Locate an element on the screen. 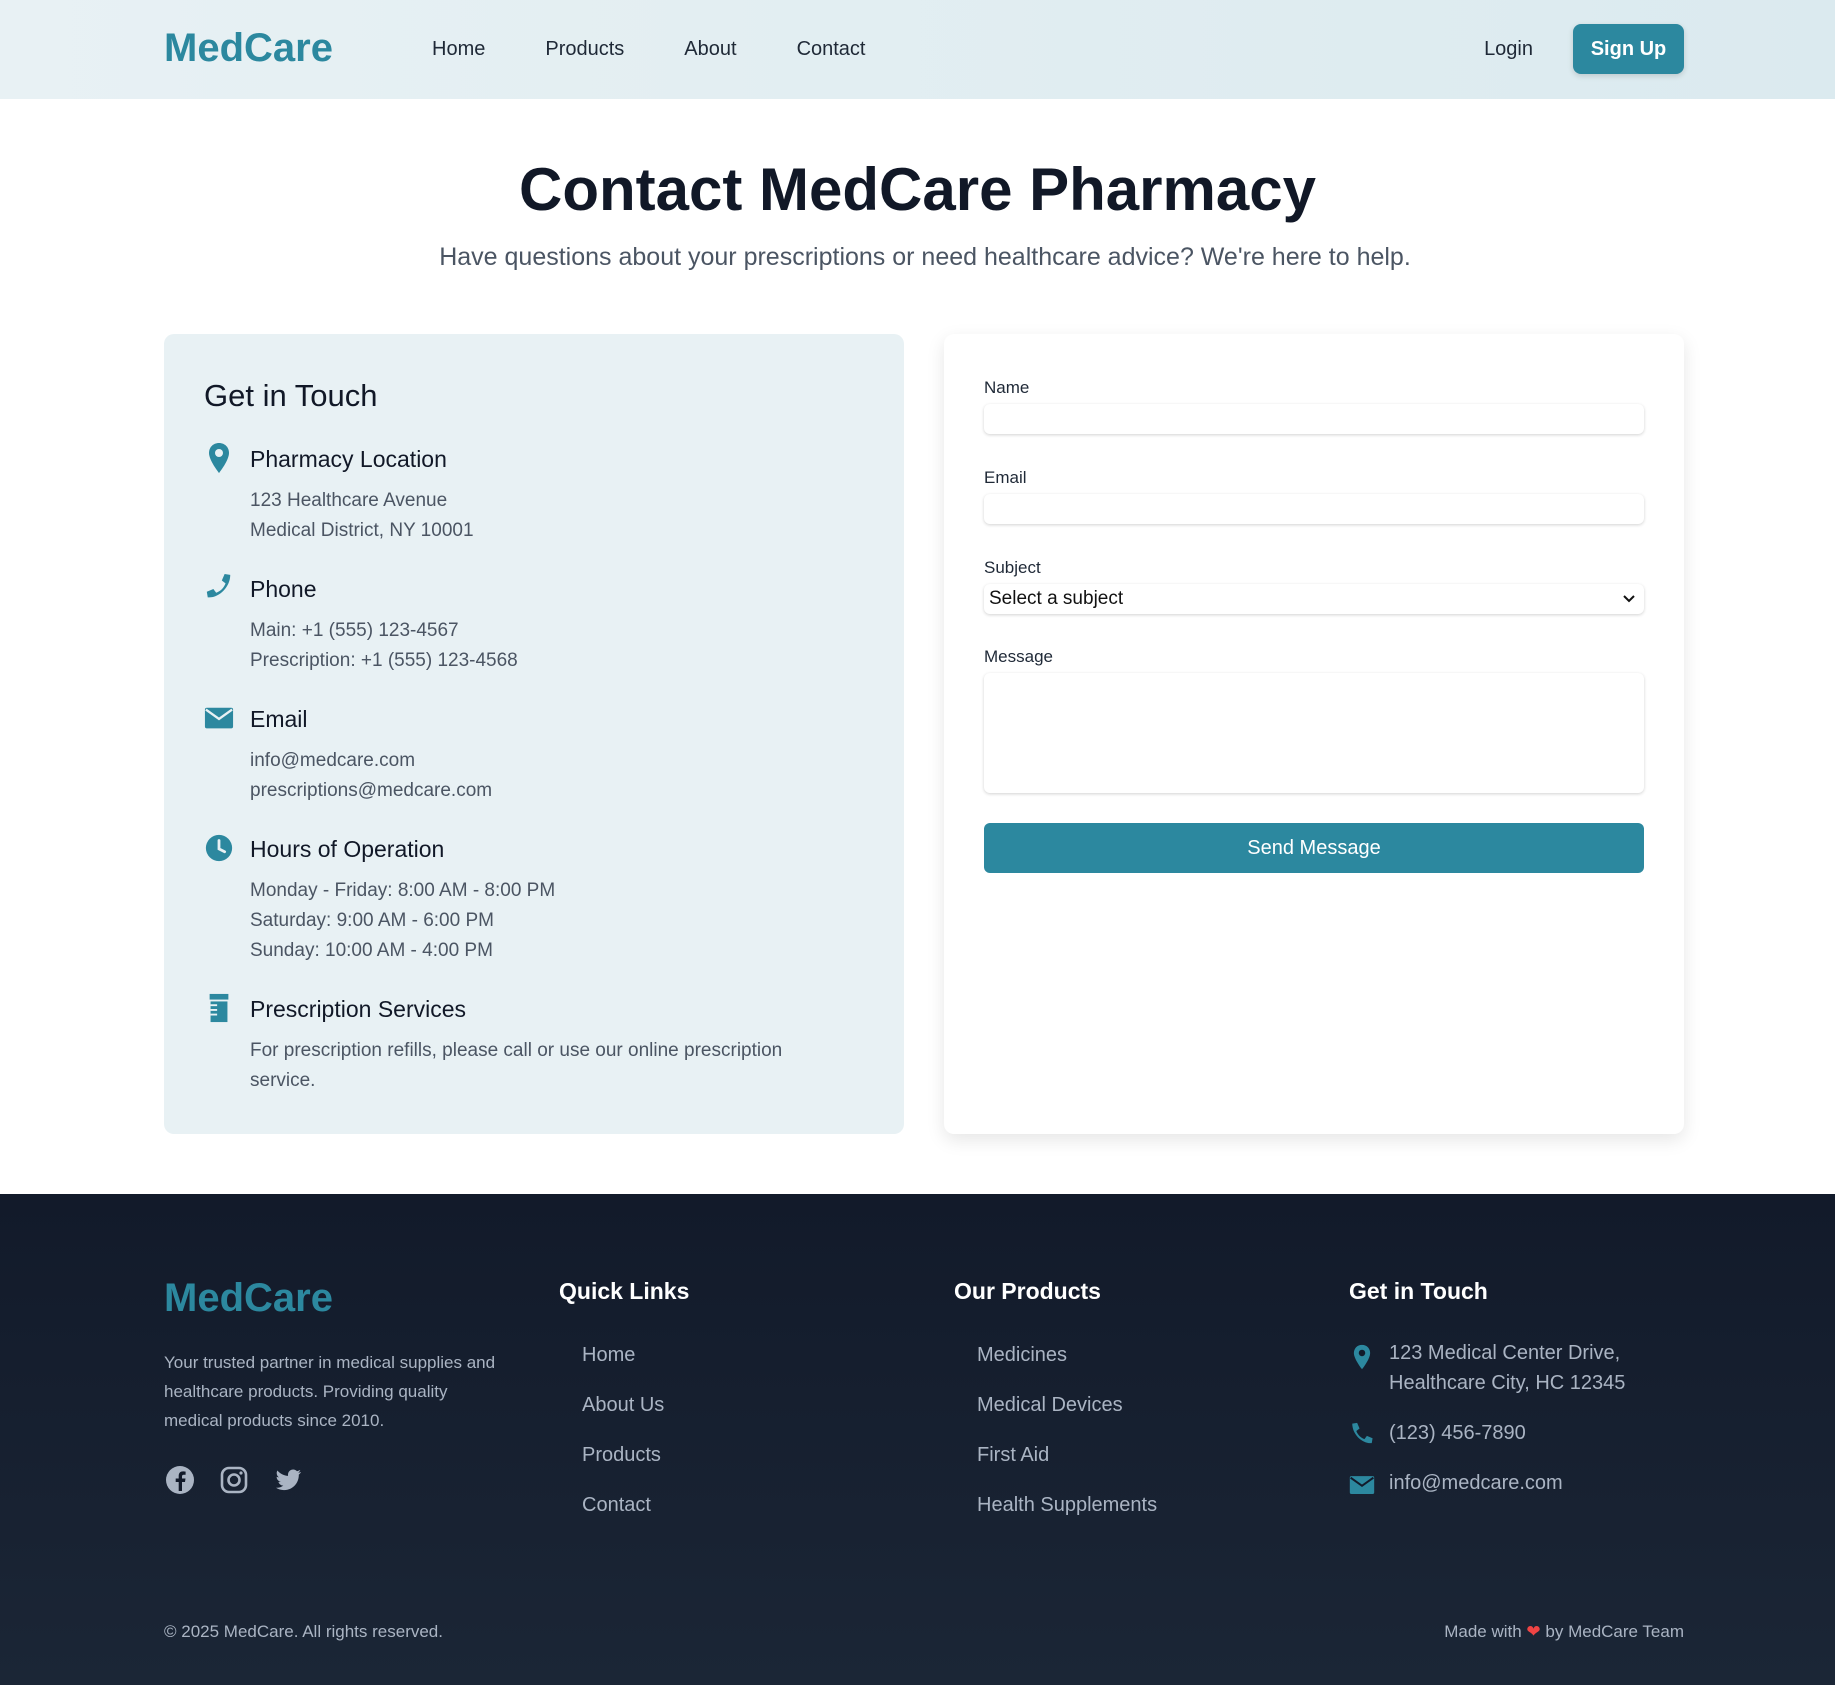  made-with-suffix: by MedCare Team is located at coordinates (1614, 1631).